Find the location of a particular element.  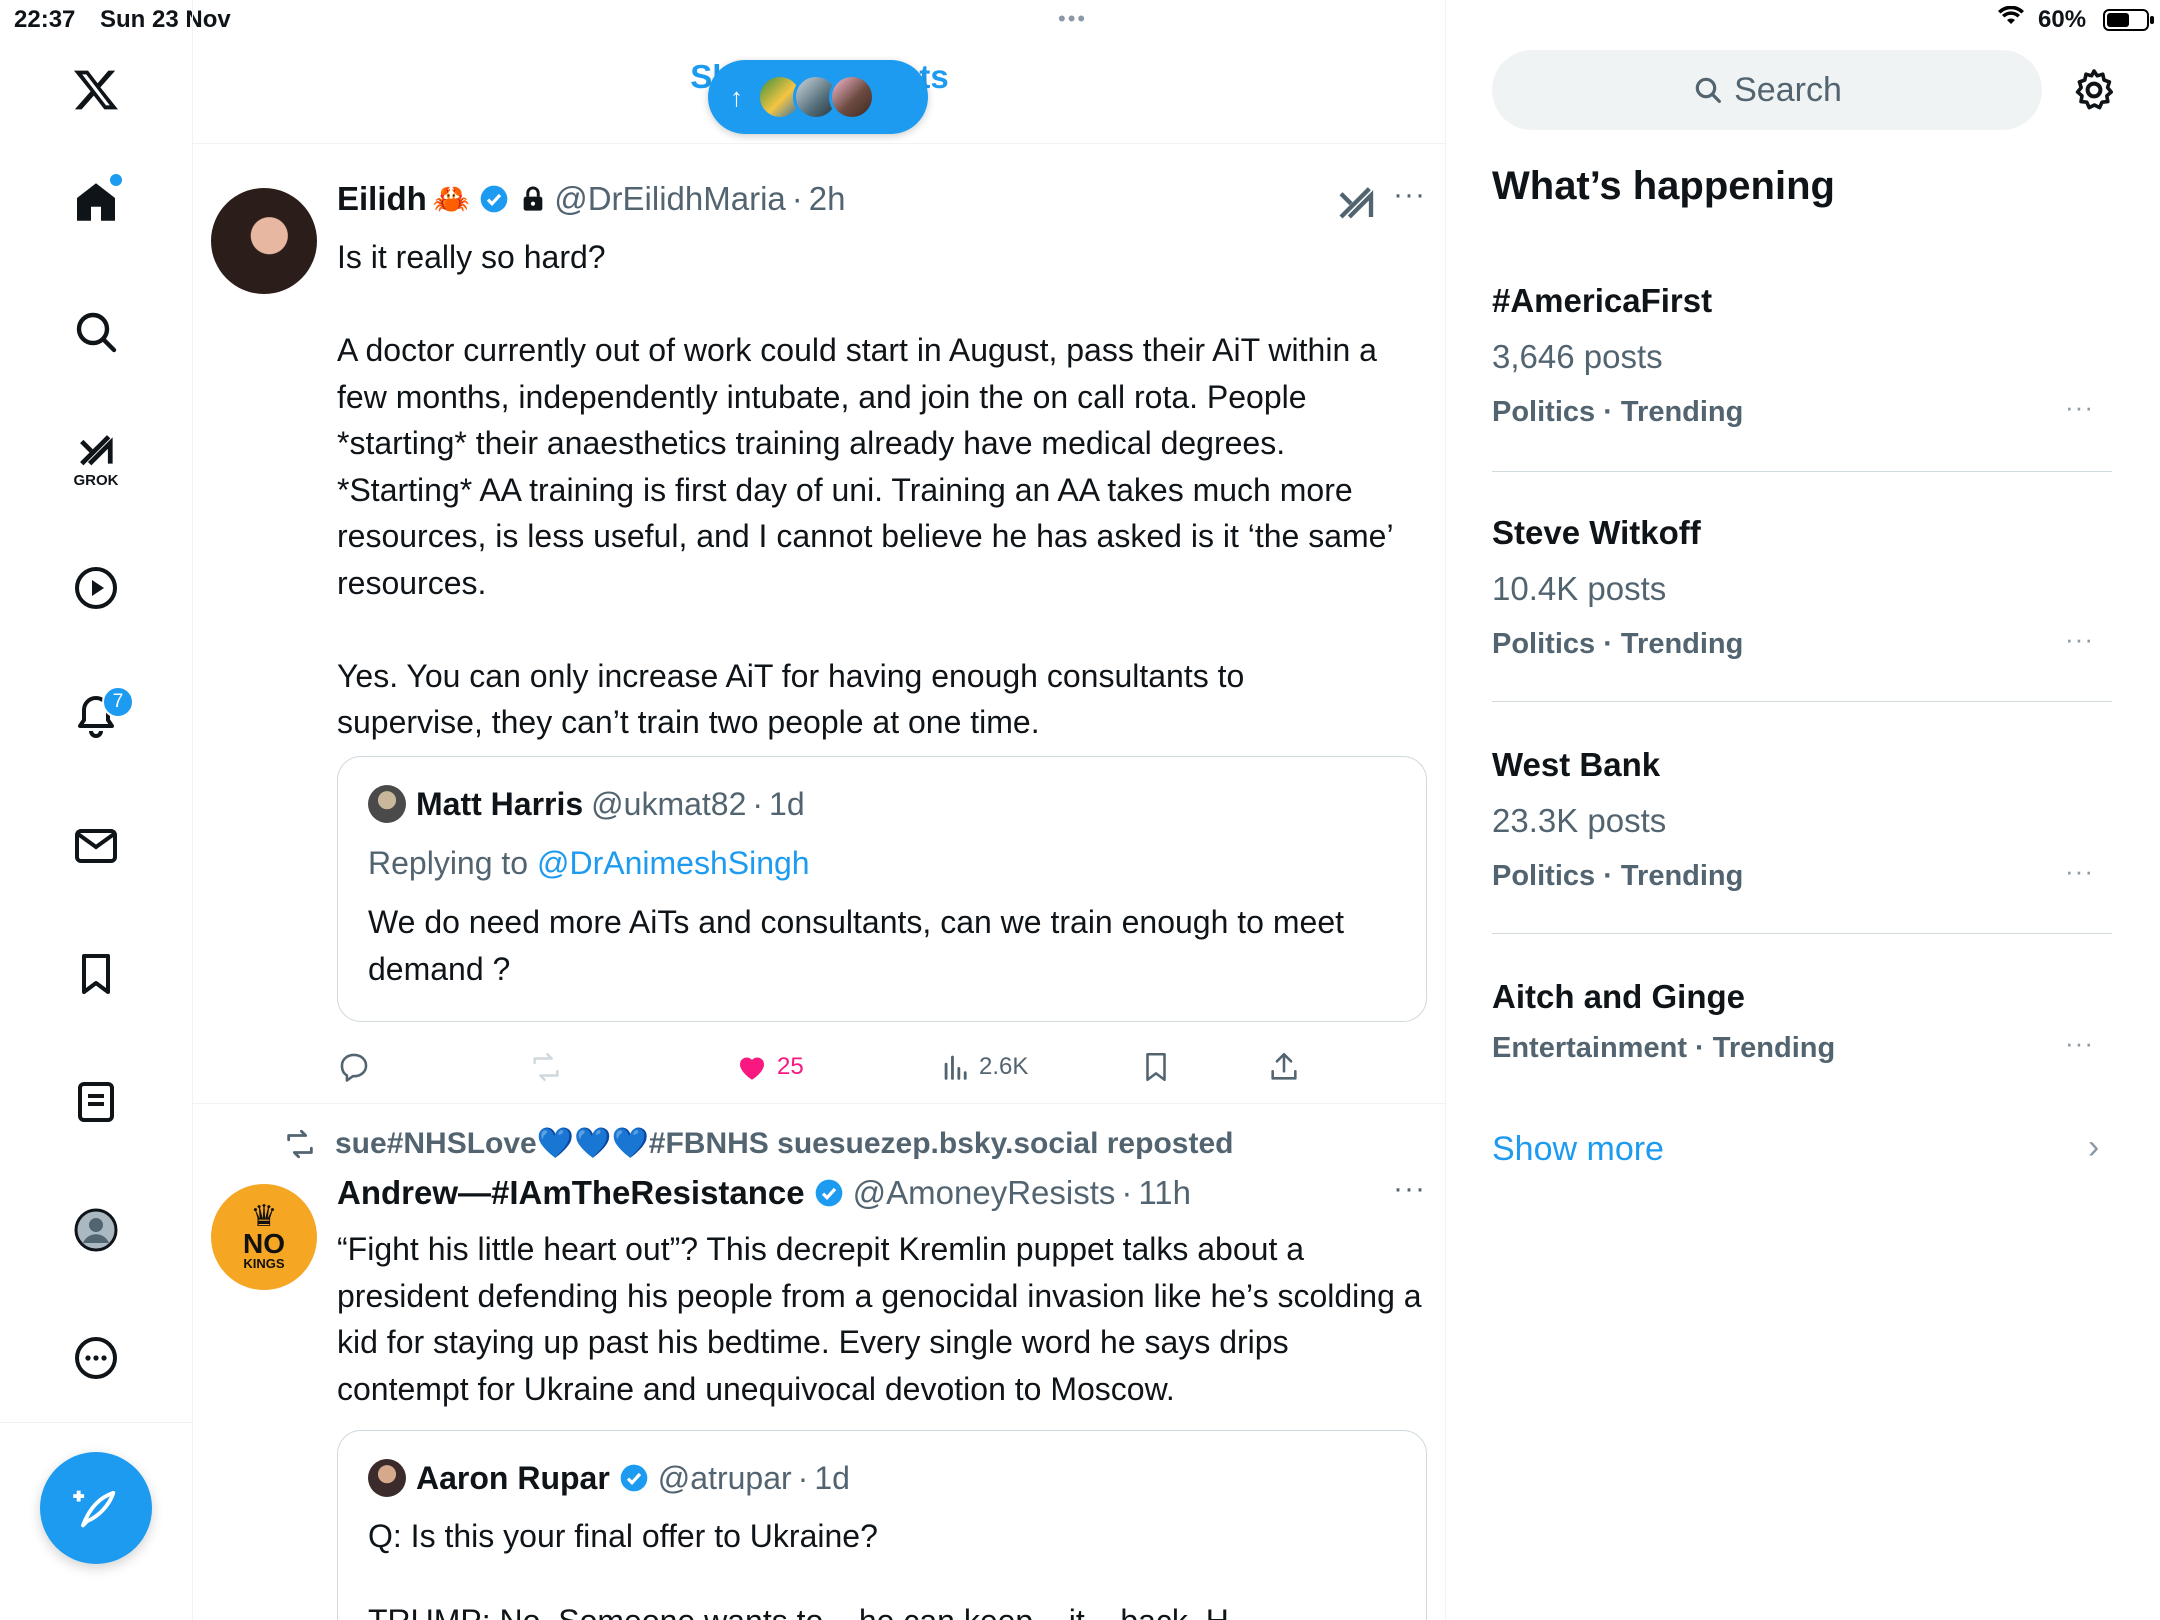

avatar: ♛ NO KINGS is located at coordinates (264, 1237).